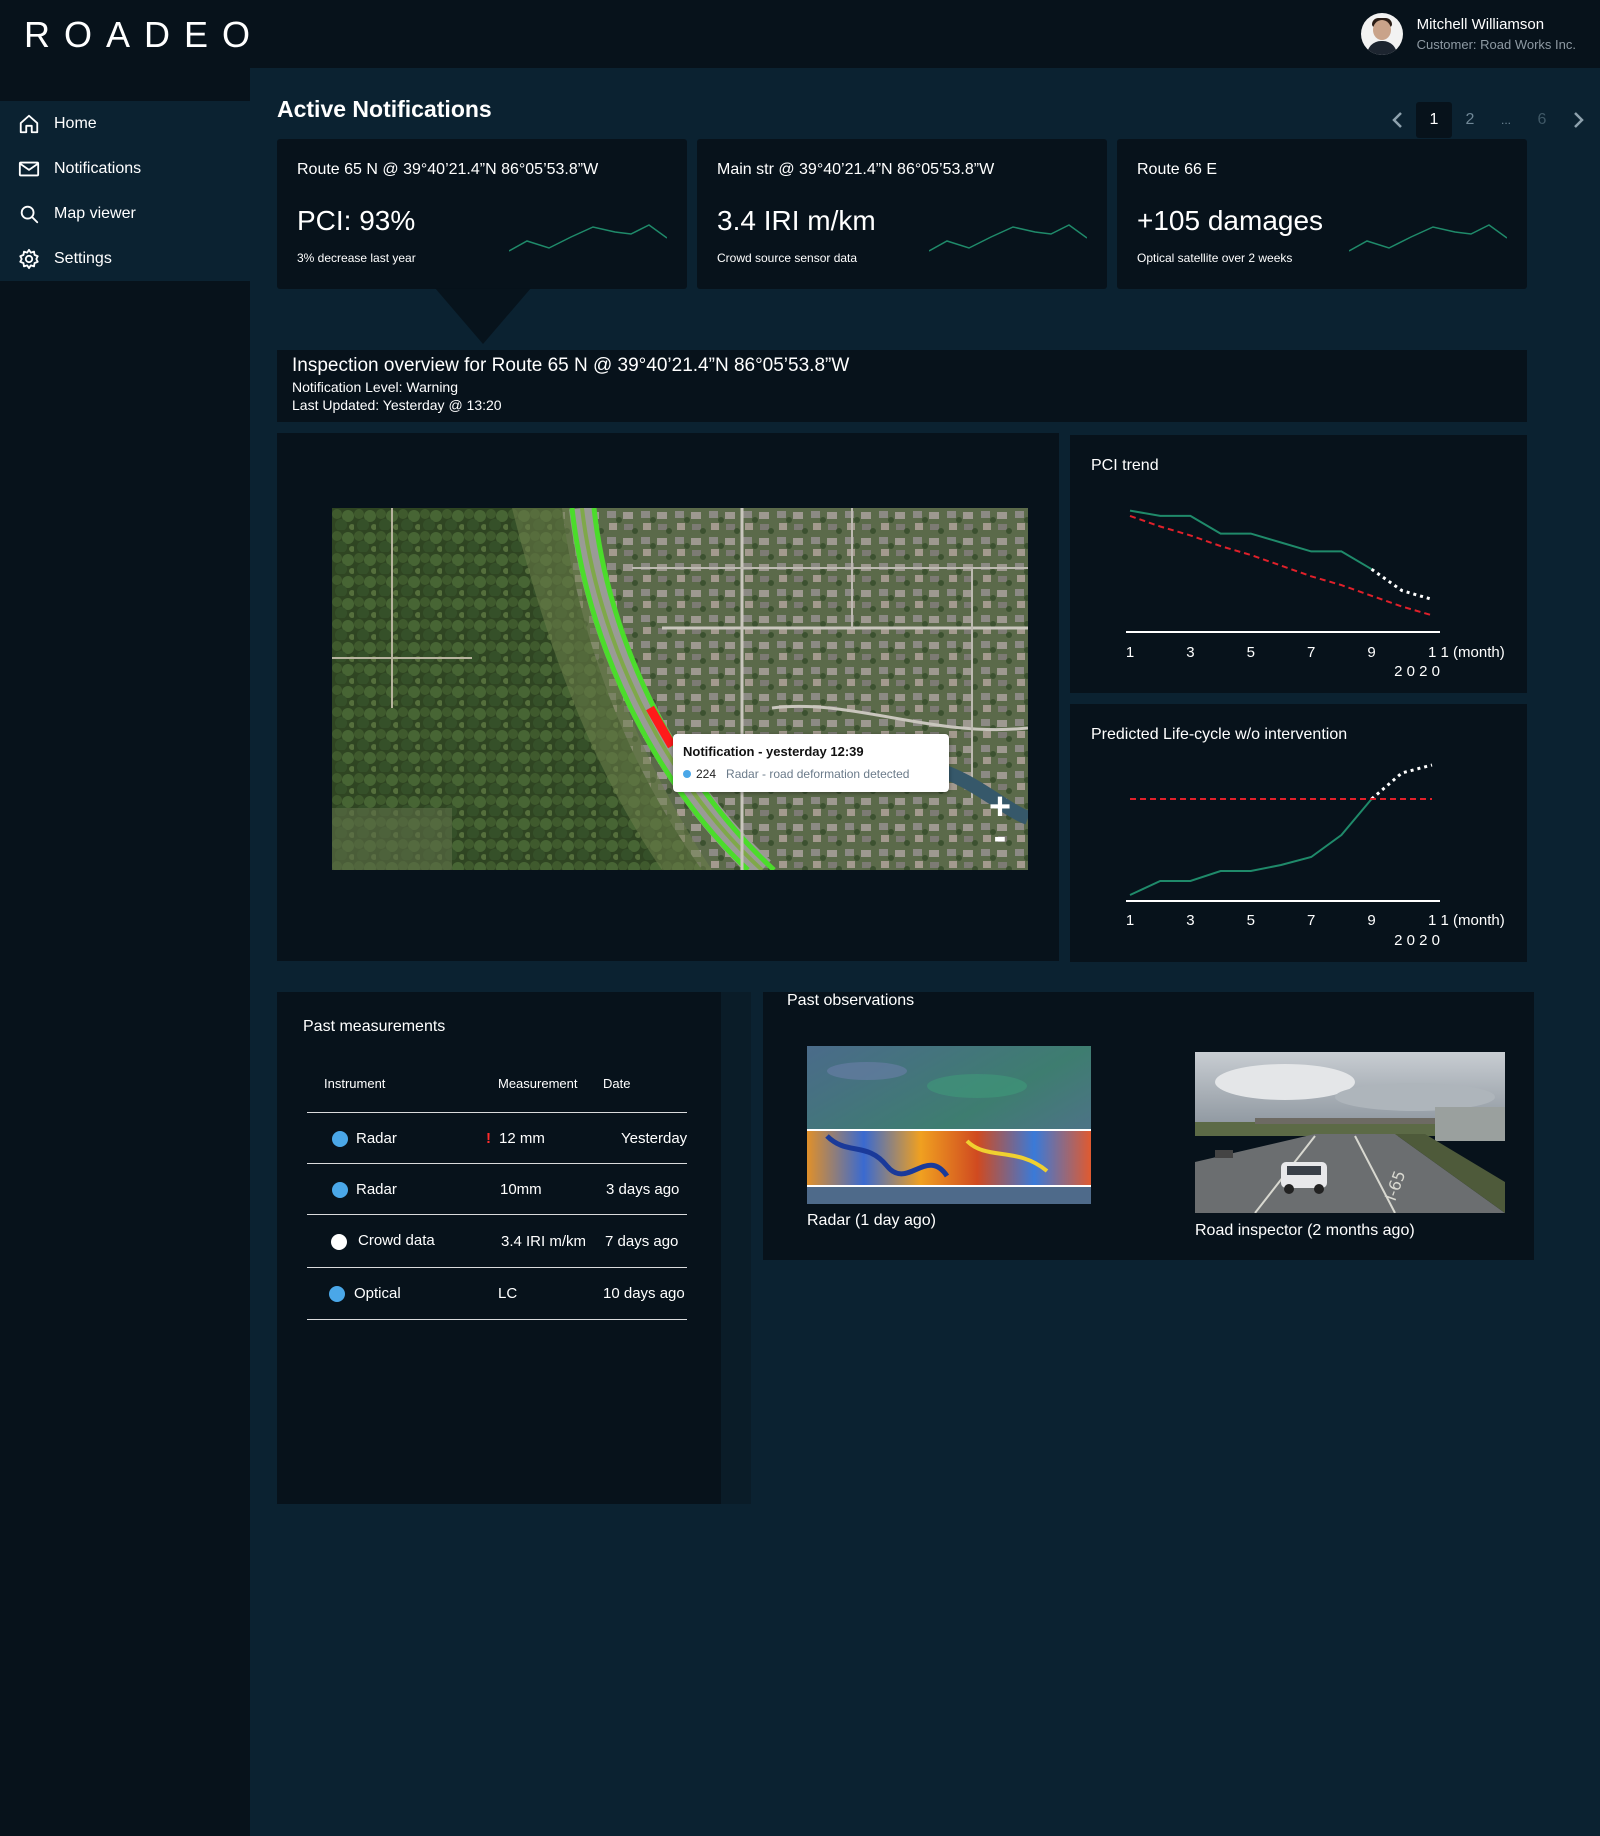 The width and height of the screenshot is (1600, 1836). Describe the element at coordinates (1470, 120) in the screenshot. I see `page-2-button: 2` at that location.